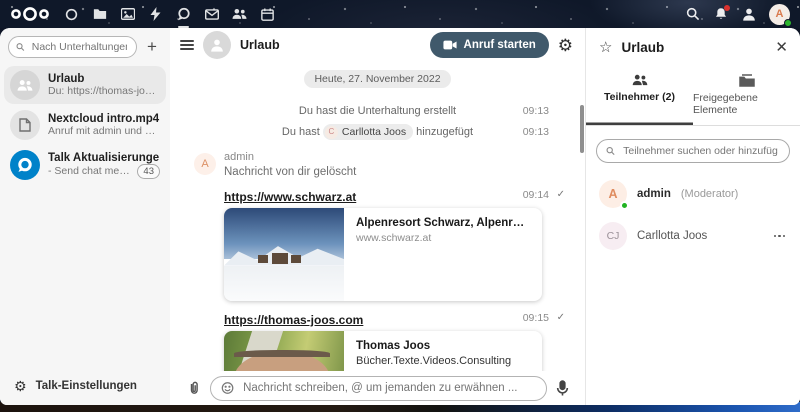  I want to click on conversation-text: Urlaub Du: https://thomas-joos.com, so click(104, 85).